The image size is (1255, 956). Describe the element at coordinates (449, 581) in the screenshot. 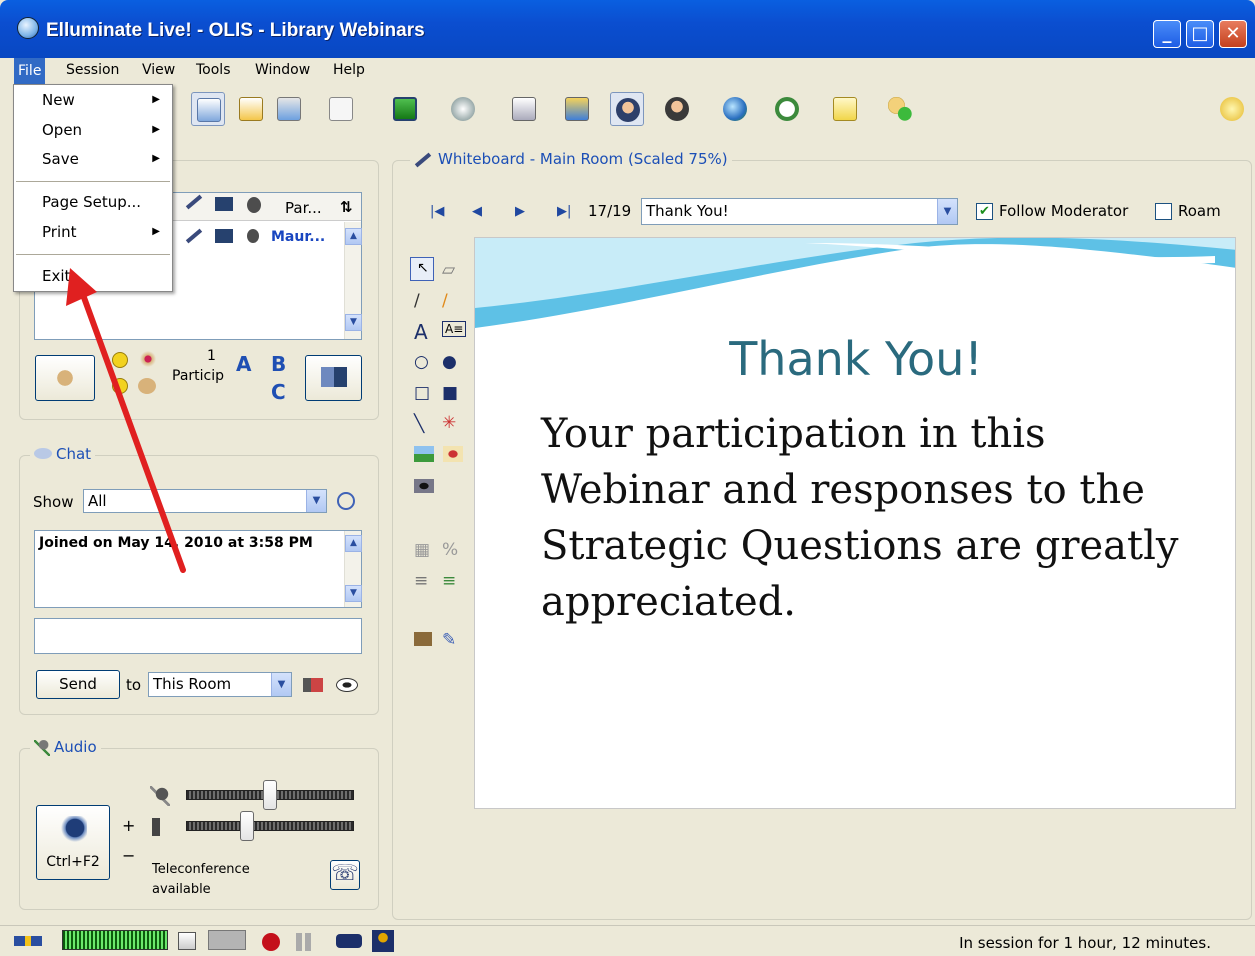

I see `bring-front-tool-icon: ≡` at that location.